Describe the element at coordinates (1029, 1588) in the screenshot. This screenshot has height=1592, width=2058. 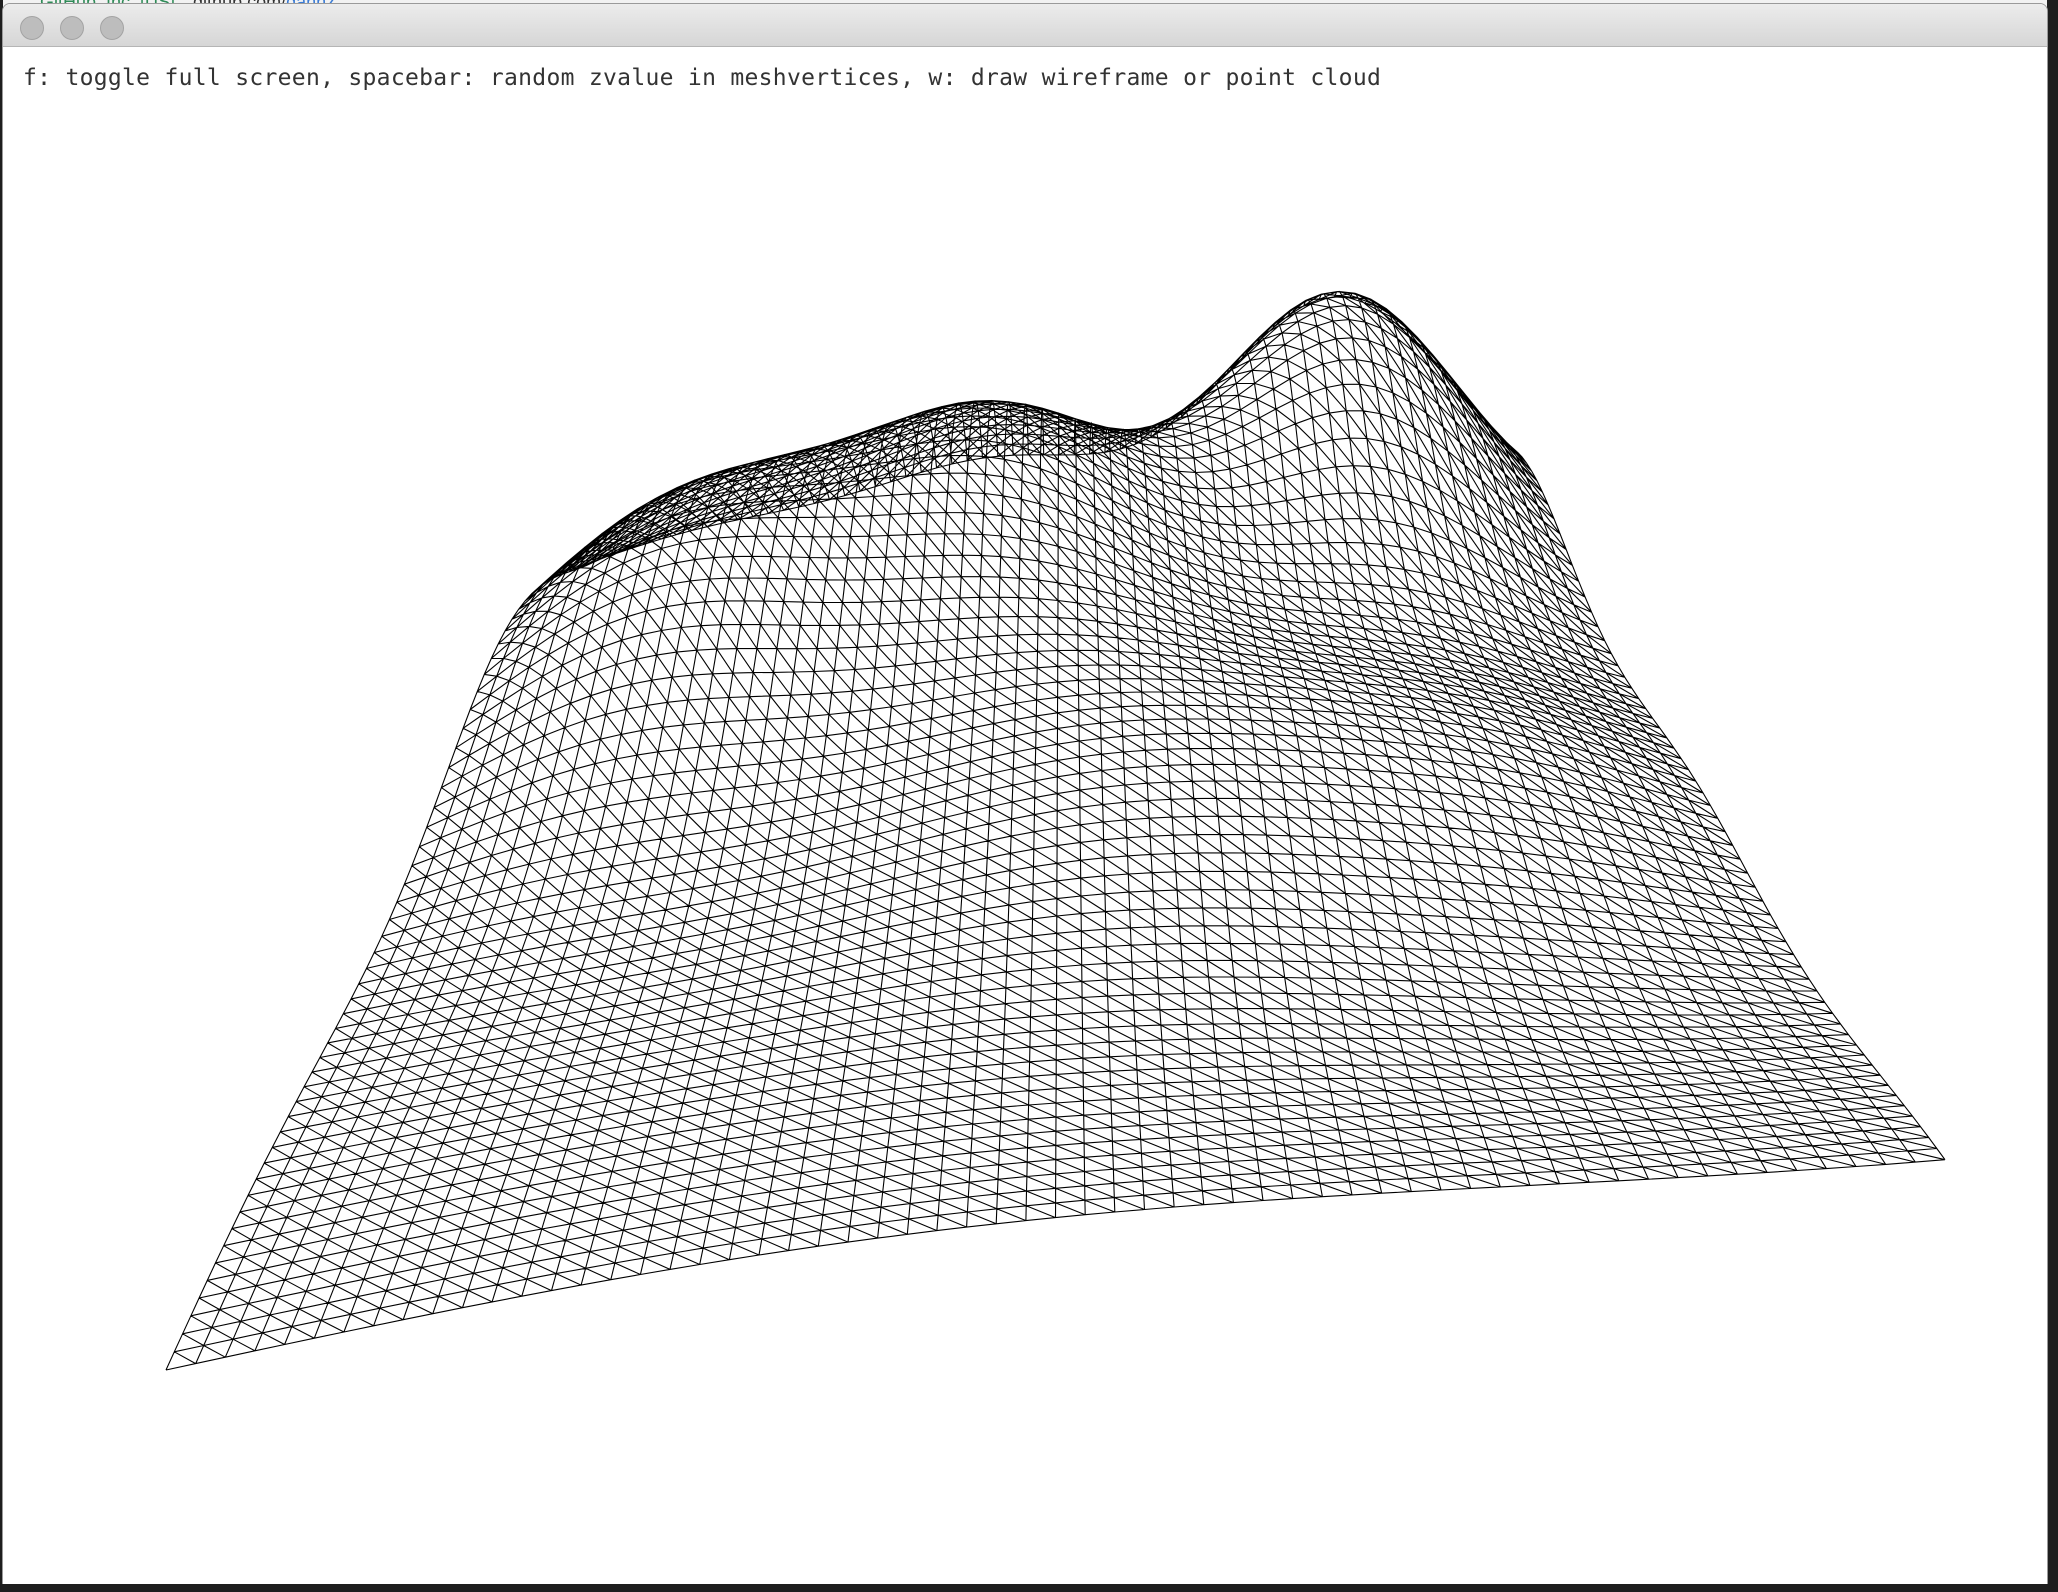
I see `desktop-bottom-edge` at that location.